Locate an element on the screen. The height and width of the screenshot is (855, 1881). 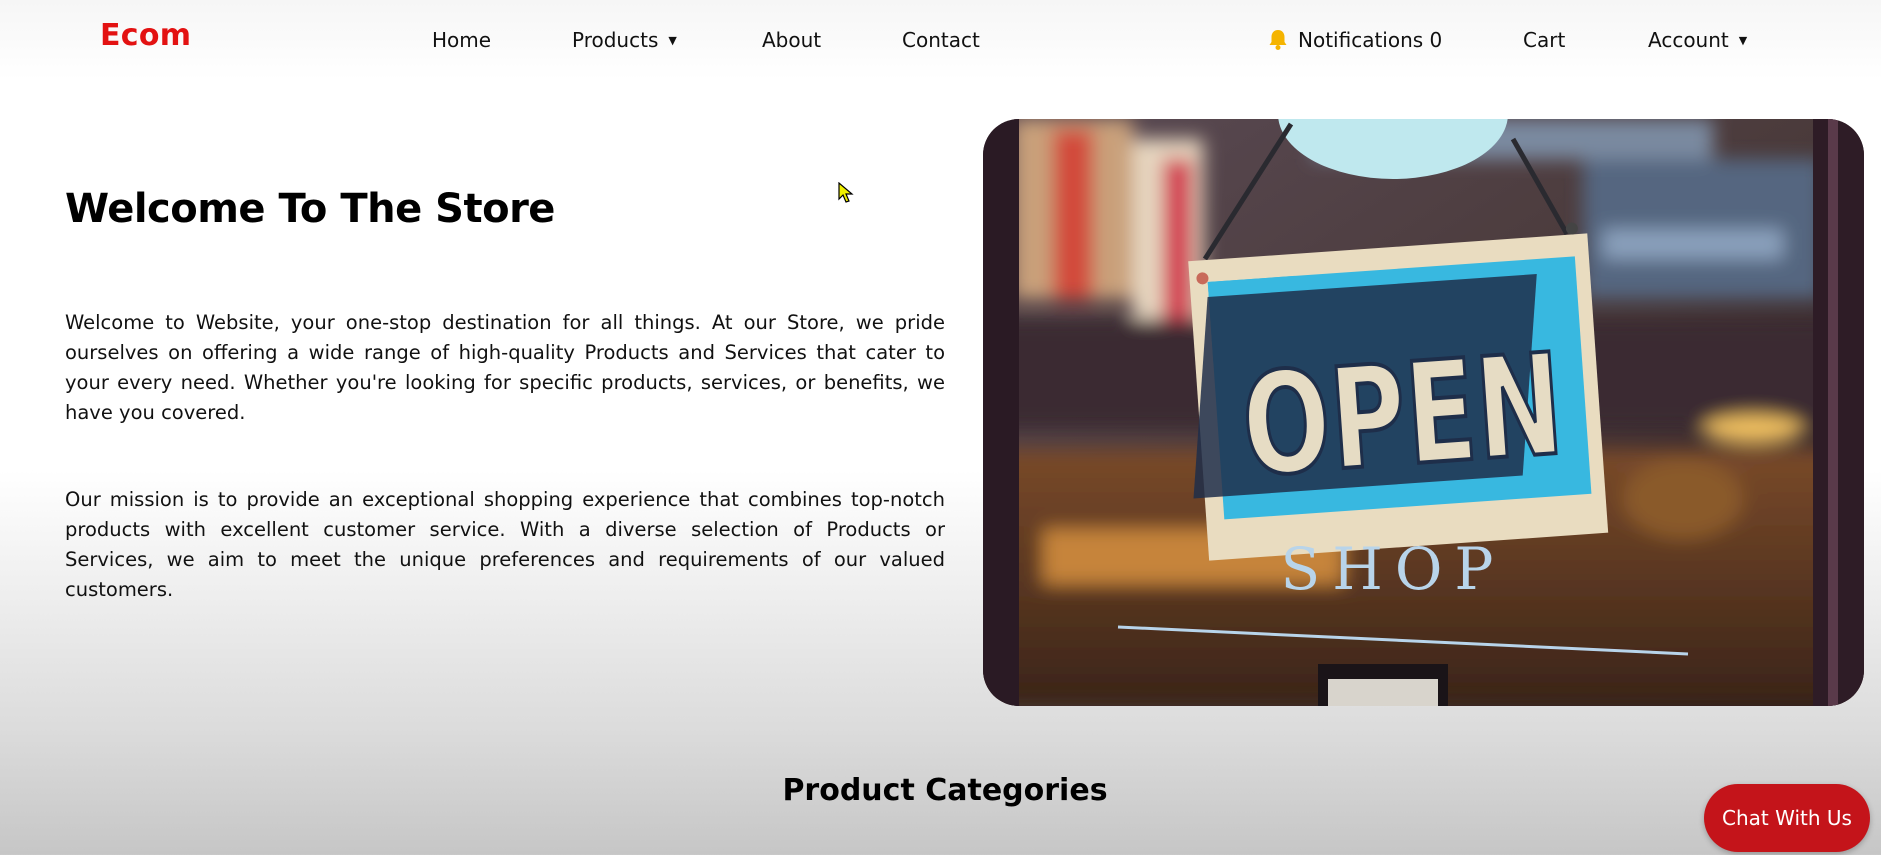
nav-products-link: Products ▼ is located at coordinates (624, 40).